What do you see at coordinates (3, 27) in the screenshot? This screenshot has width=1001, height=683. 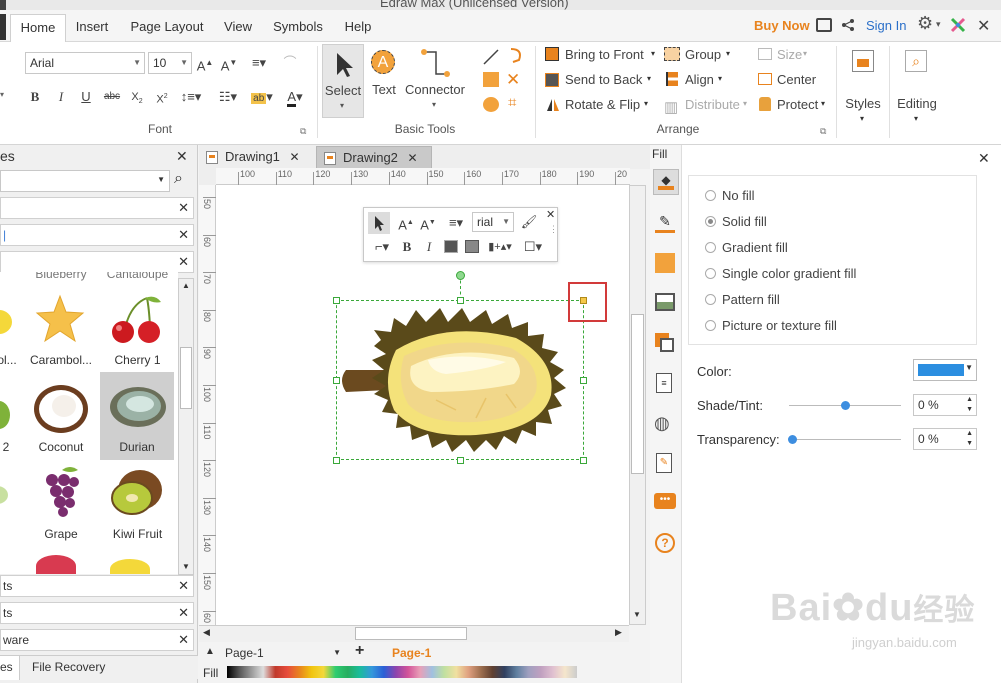 I see `file-menu-edge` at bounding box center [3, 27].